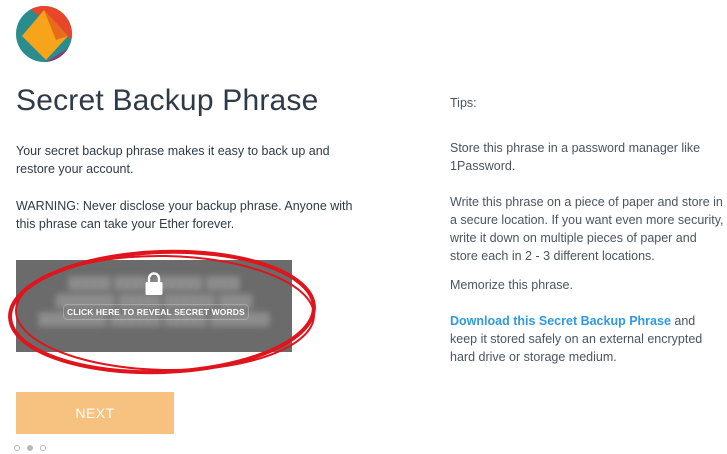 This screenshot has width=727, height=454. Describe the element at coordinates (167, 100) in the screenshot. I see `page-title: Secret Backup Phrase` at that location.